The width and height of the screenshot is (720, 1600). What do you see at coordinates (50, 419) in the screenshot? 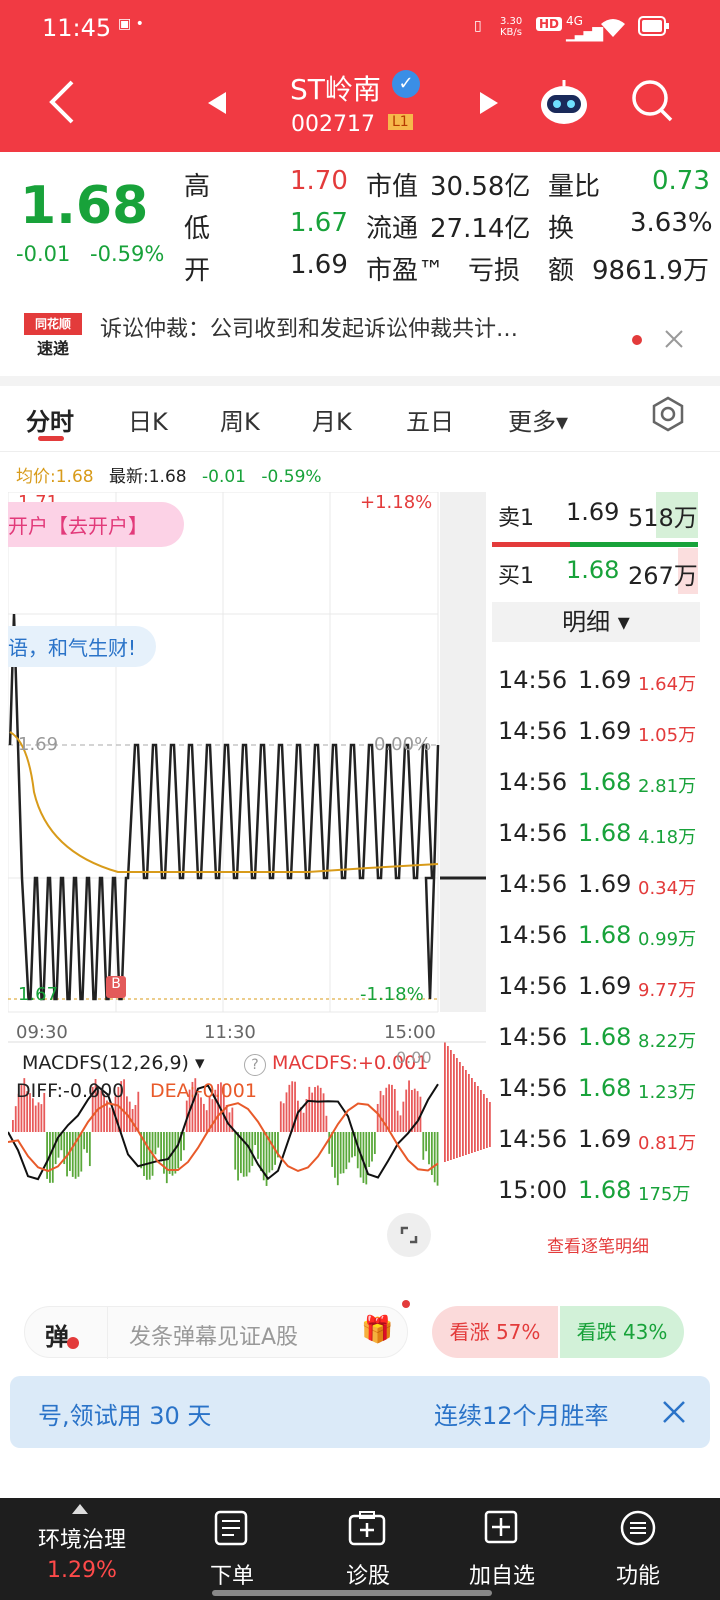
I see `tab-intraday: 分时` at bounding box center [50, 419].